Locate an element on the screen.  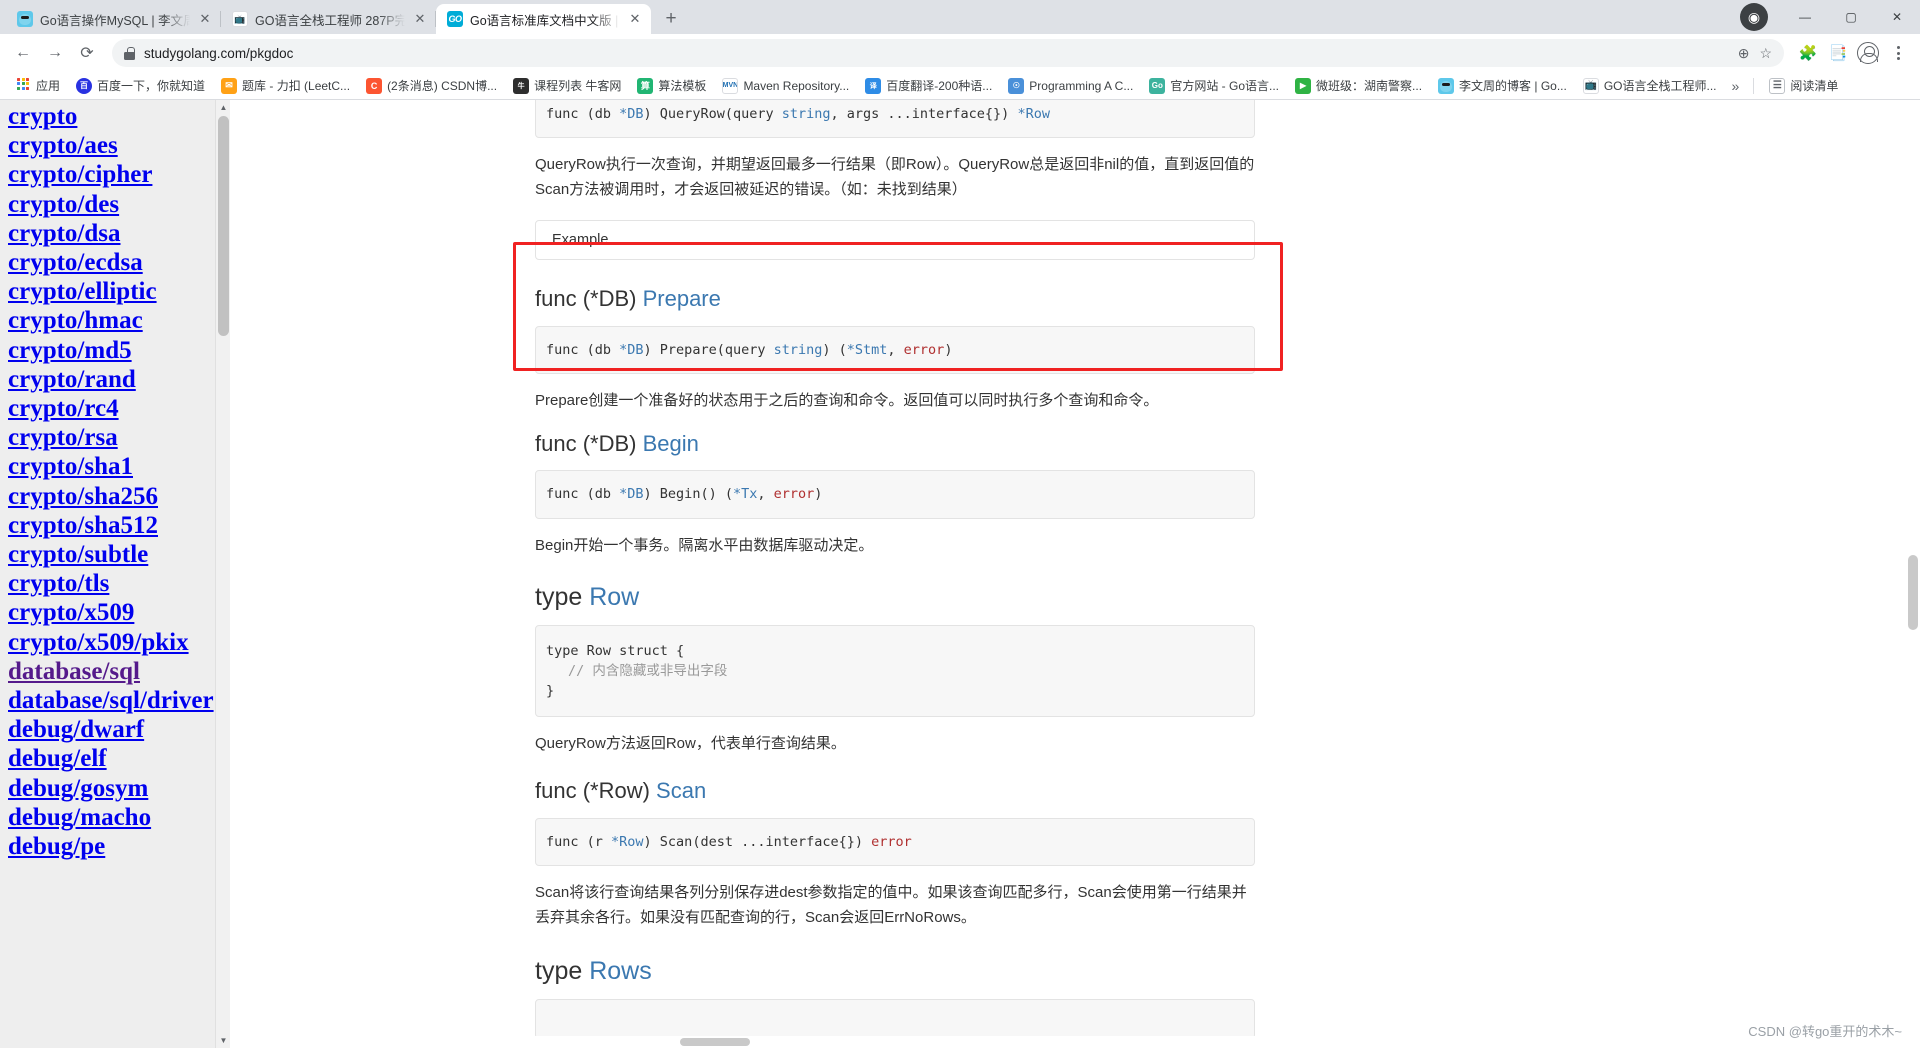
sidebar-item-crypto-x509: crypto/x509 is located at coordinates (119, 612).